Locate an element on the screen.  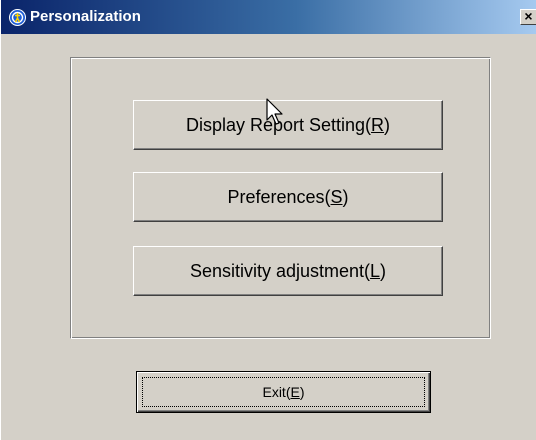
display-report-setting-suffix: ) is located at coordinates (387, 125).